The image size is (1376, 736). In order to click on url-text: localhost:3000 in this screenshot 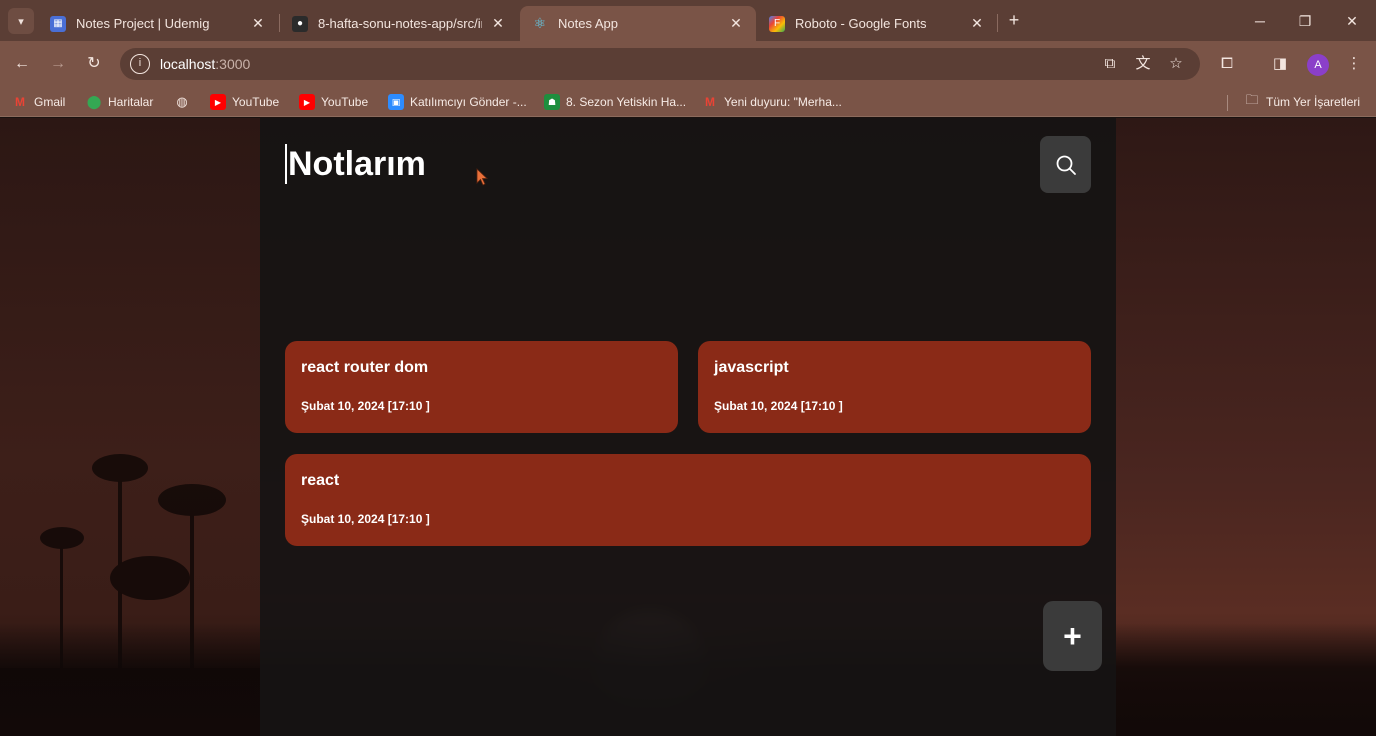, I will do `click(205, 64)`.